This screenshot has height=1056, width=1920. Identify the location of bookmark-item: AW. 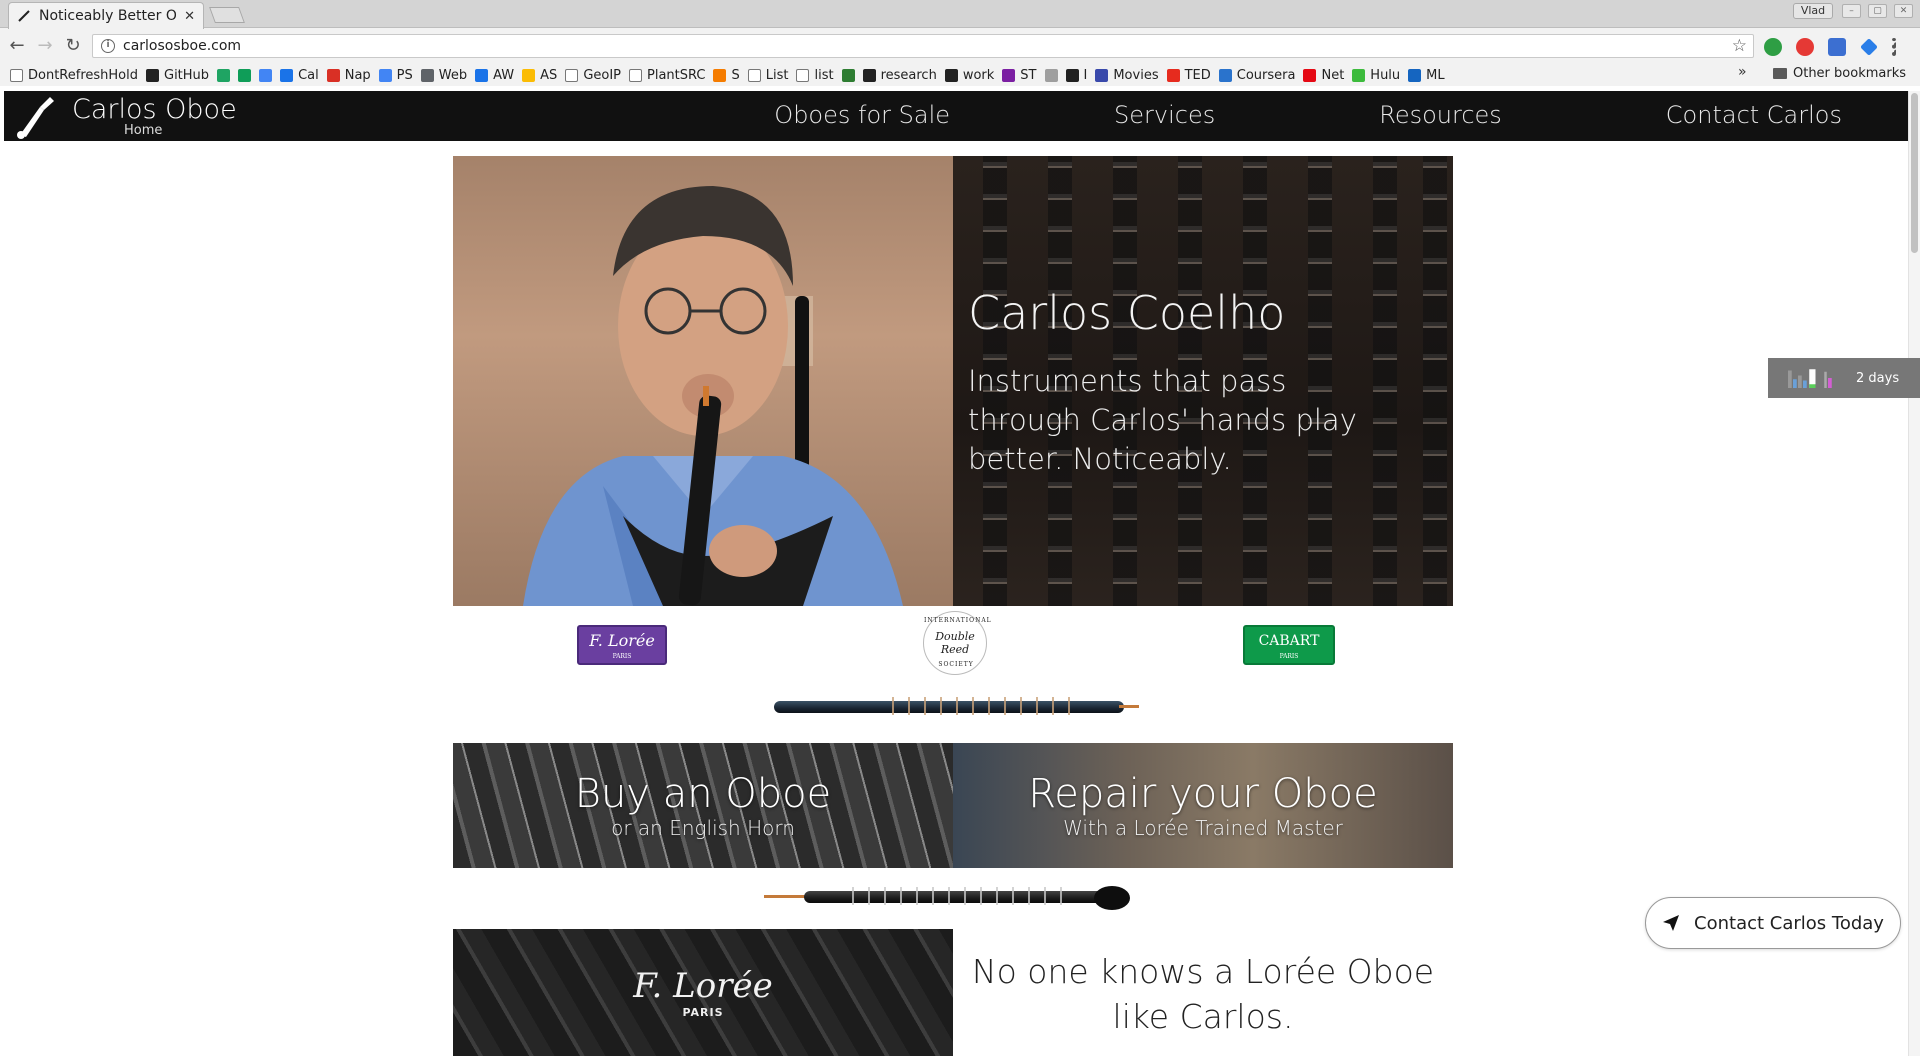
(498, 75).